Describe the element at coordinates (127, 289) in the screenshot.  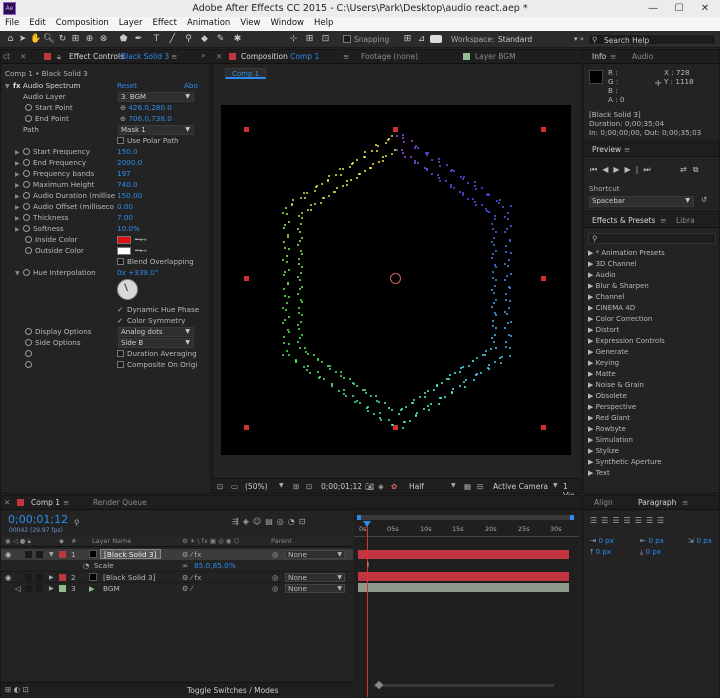
I see `angle-dial` at that location.